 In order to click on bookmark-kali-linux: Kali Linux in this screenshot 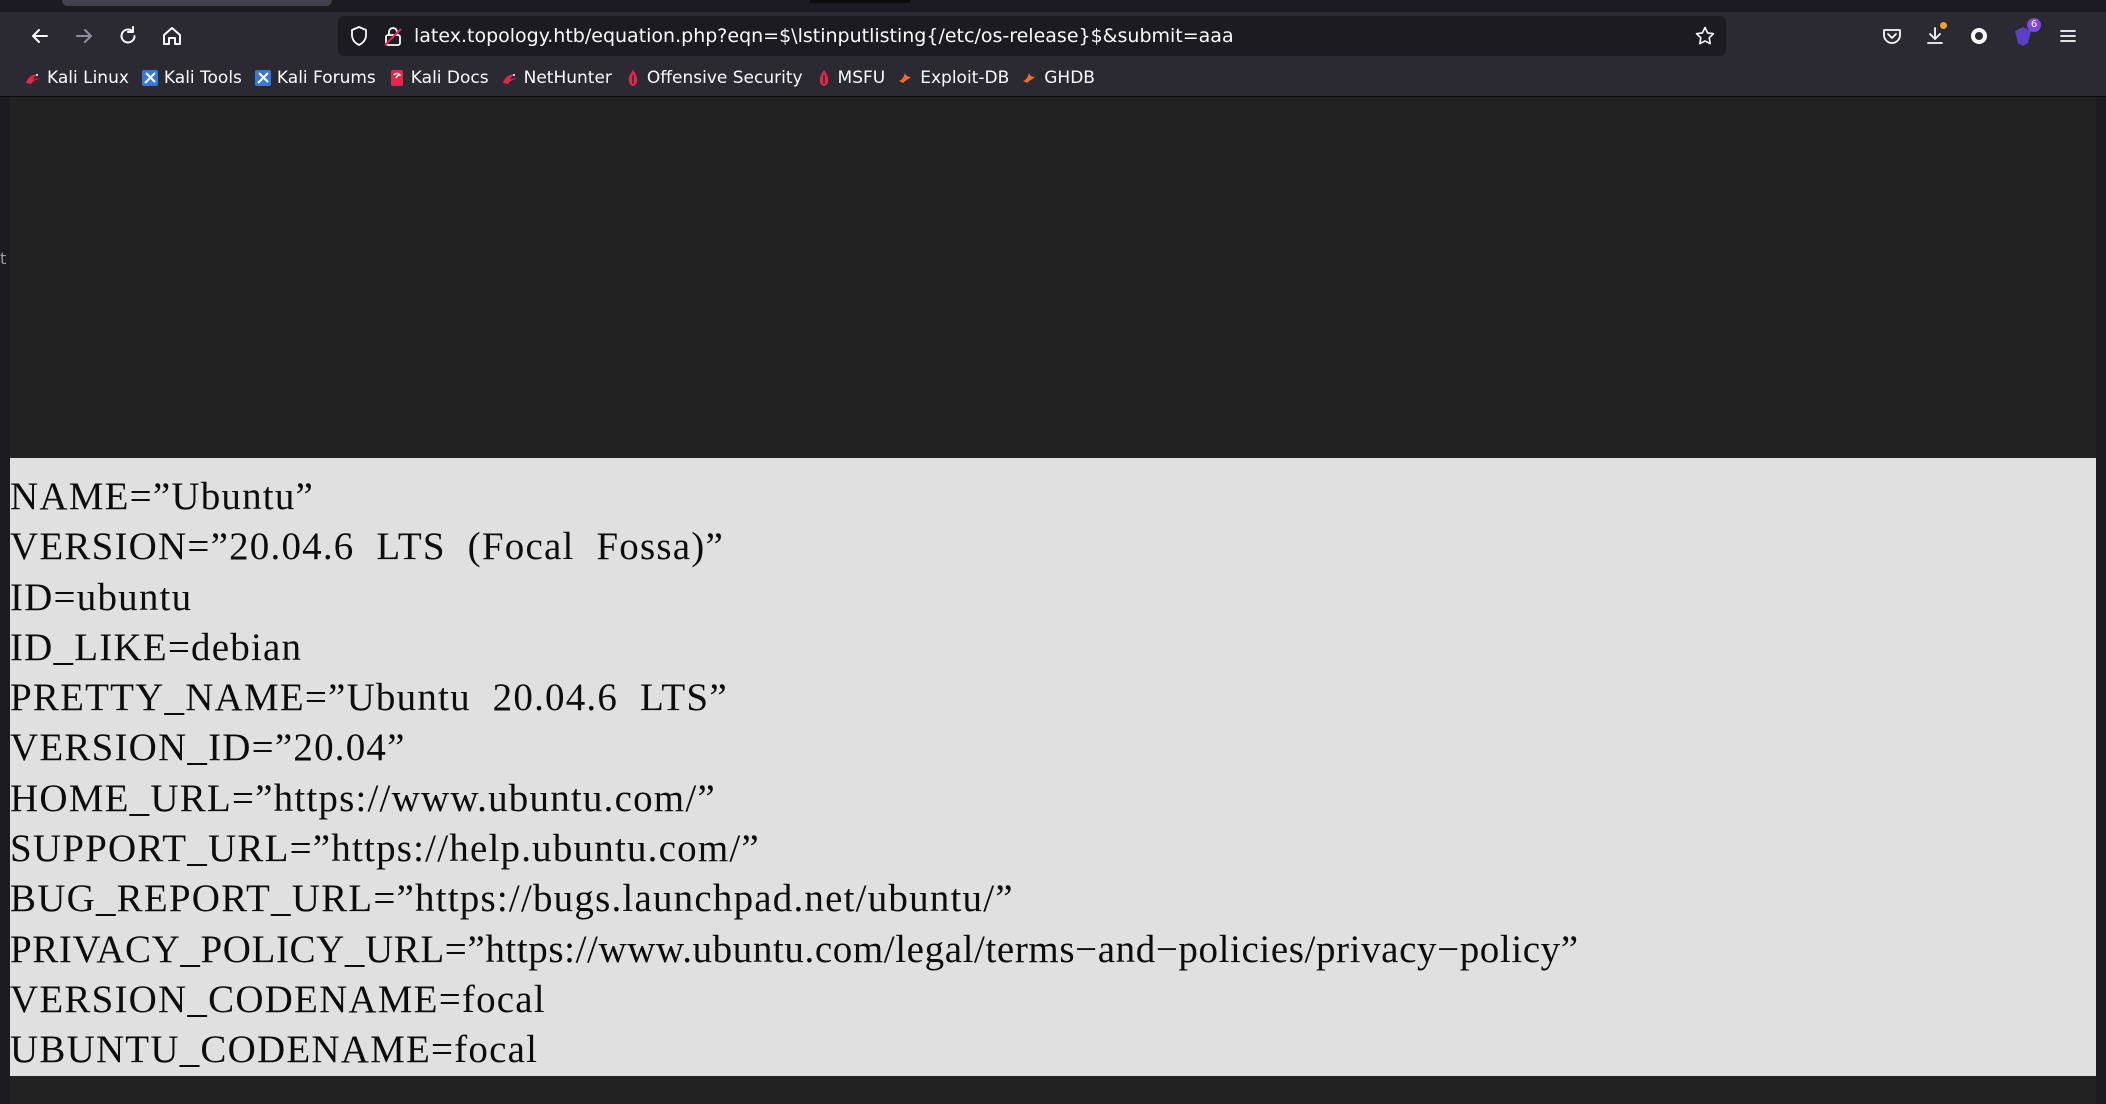, I will do `click(76, 78)`.